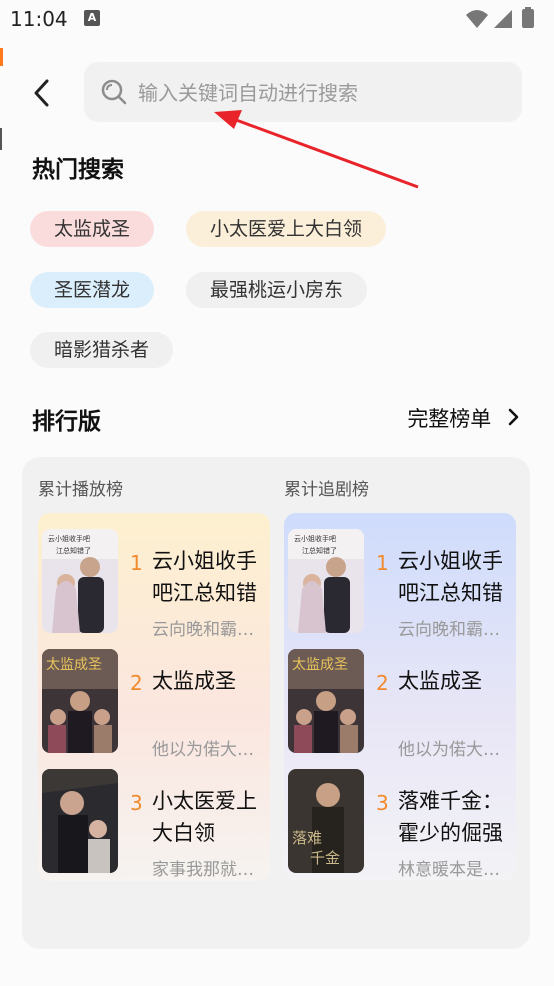 The image size is (554, 986). Describe the element at coordinates (450, 817) in the screenshot. I see `drama-title: 落难千金：霍少的倔强` at that location.